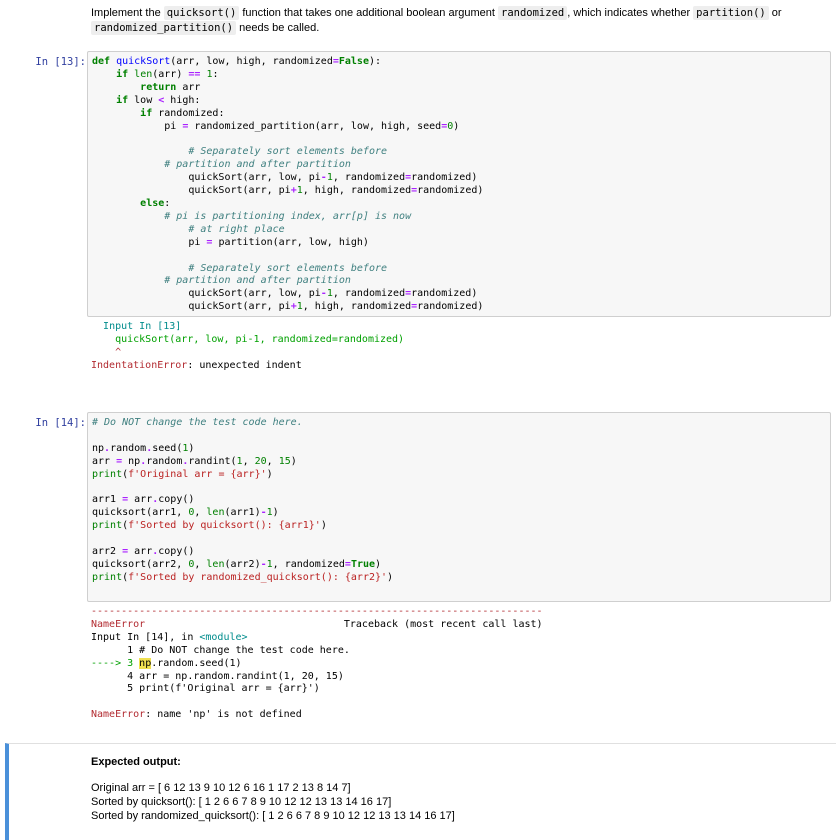 The width and height of the screenshot is (836, 840). What do you see at coordinates (60, 62) in the screenshot?
I see `cell-prompt: In [13]:` at bounding box center [60, 62].